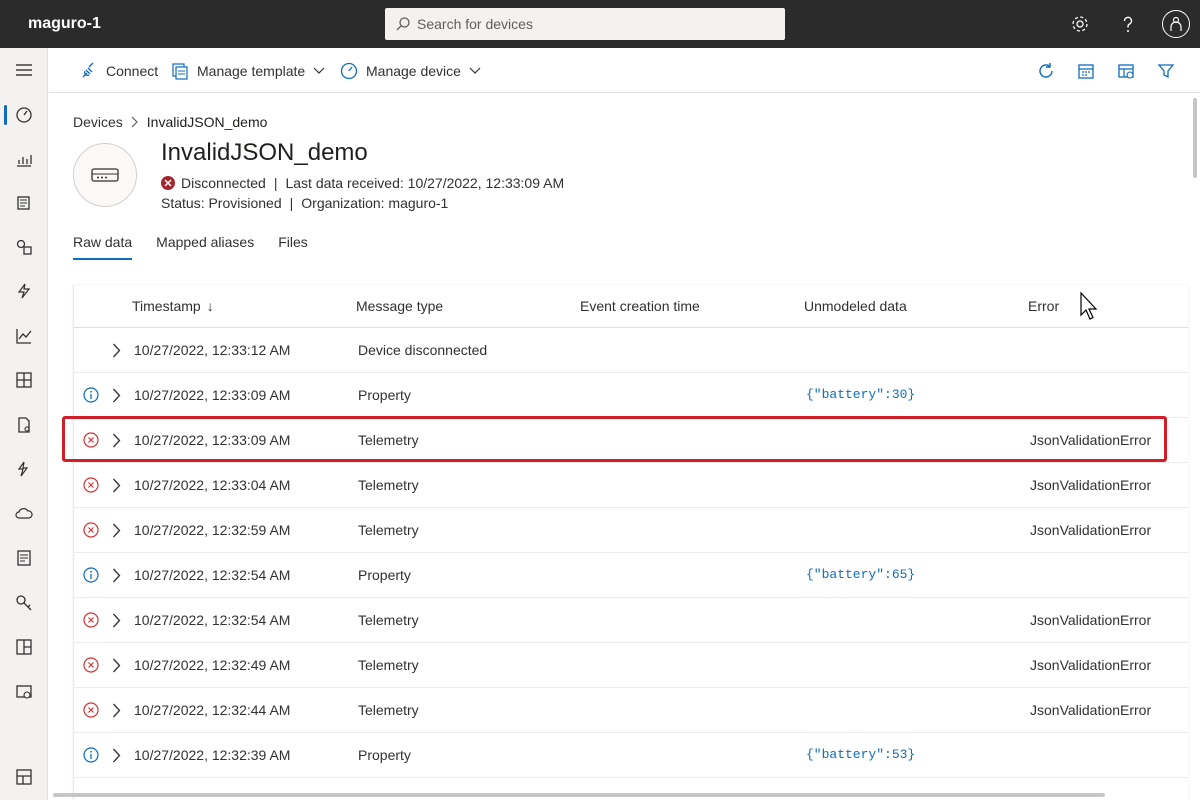 This screenshot has height=800, width=1200. Describe the element at coordinates (579, 795) in the screenshot. I see `horizontal-scrollbar` at that location.